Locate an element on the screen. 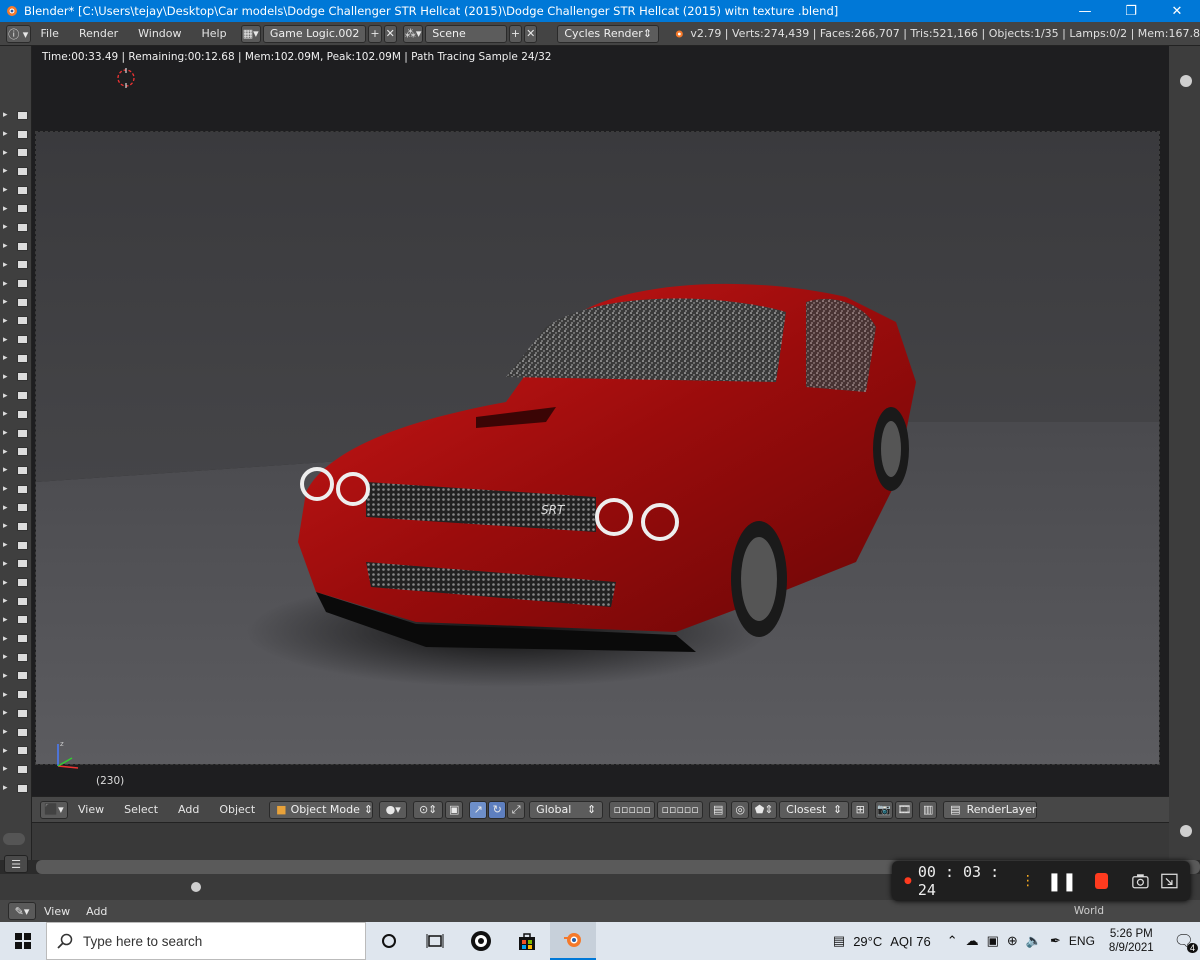 The image size is (1200, 960). rotate-manipulator-button: ↻ is located at coordinates (497, 809).